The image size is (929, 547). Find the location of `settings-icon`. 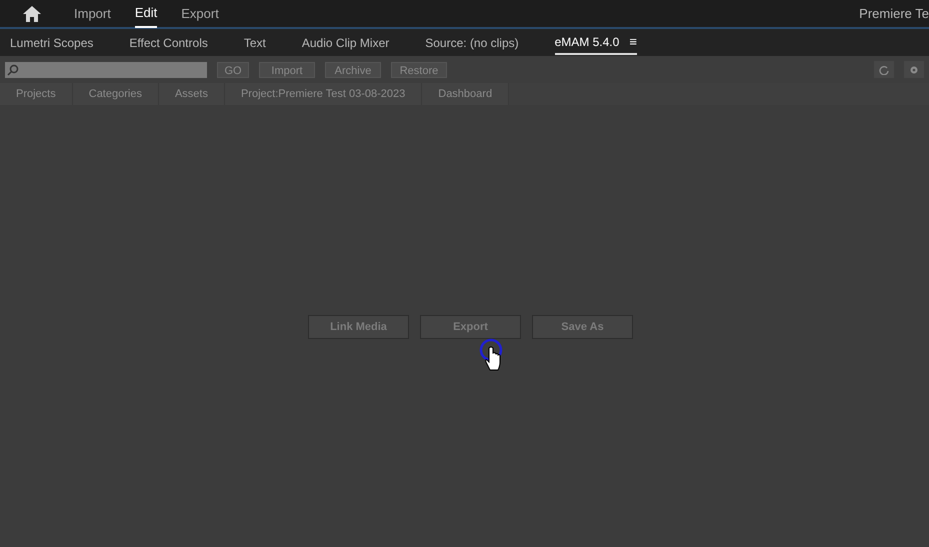

settings-icon is located at coordinates (914, 69).